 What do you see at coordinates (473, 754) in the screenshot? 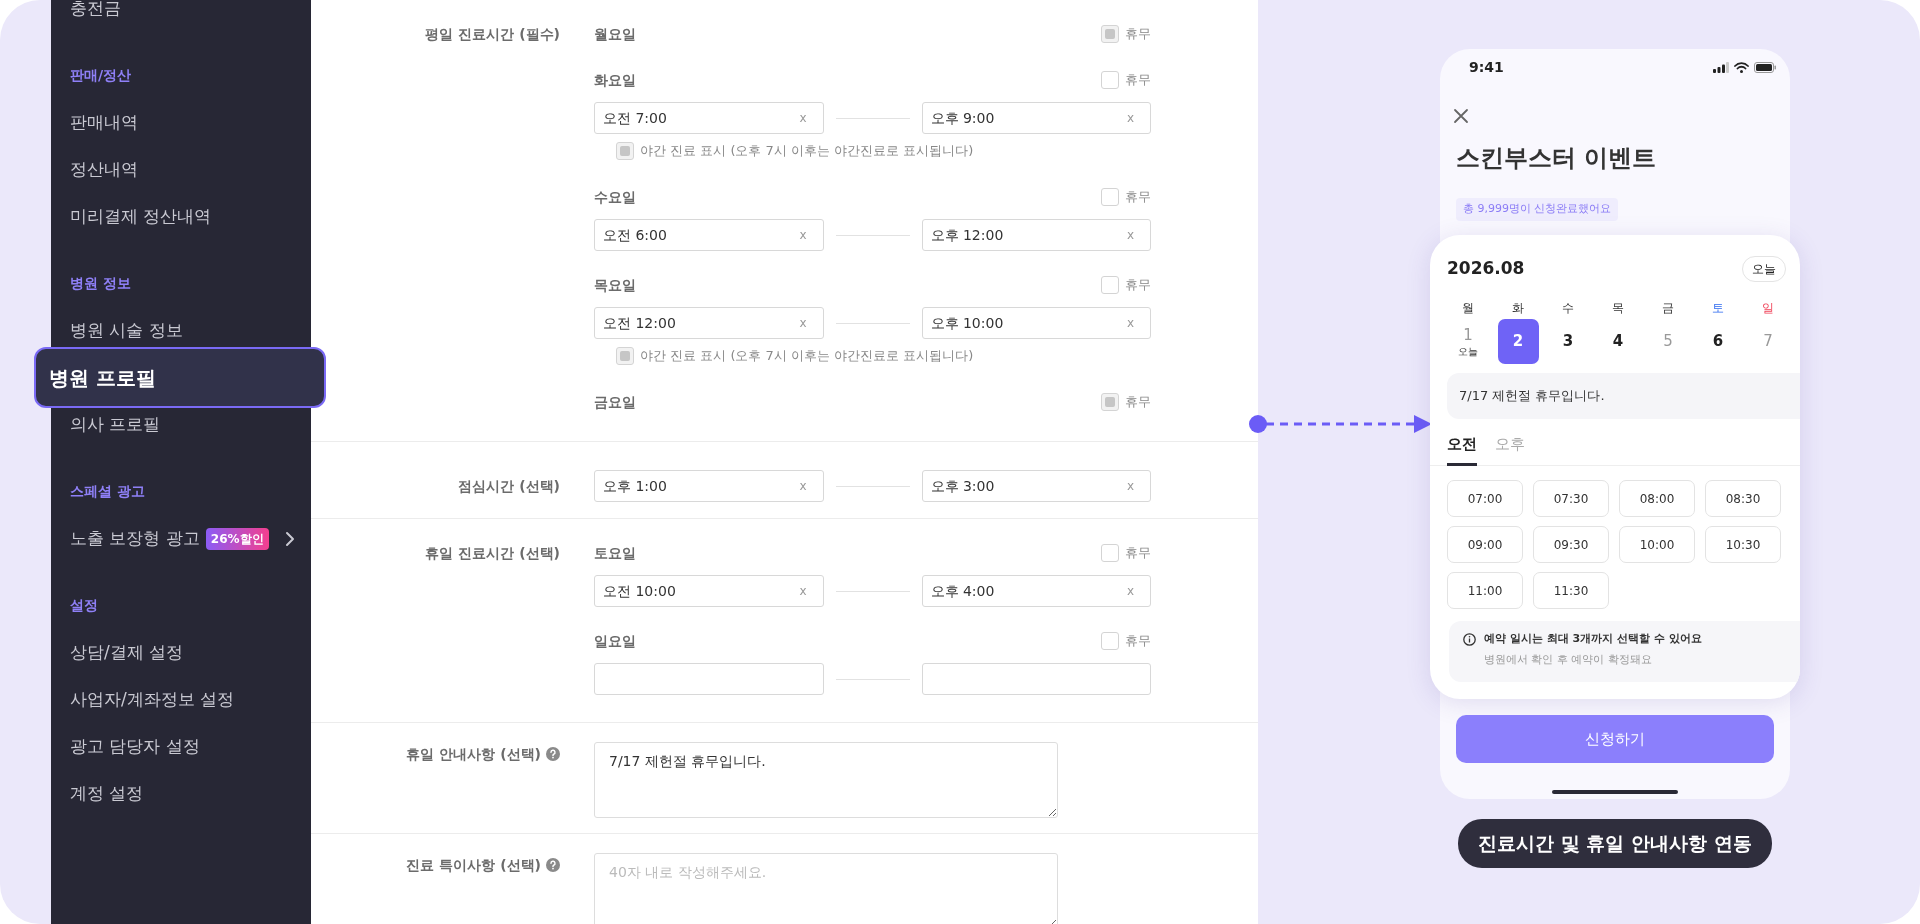
I see `field-label: 휴일 안내사항 (선택)` at bounding box center [473, 754].